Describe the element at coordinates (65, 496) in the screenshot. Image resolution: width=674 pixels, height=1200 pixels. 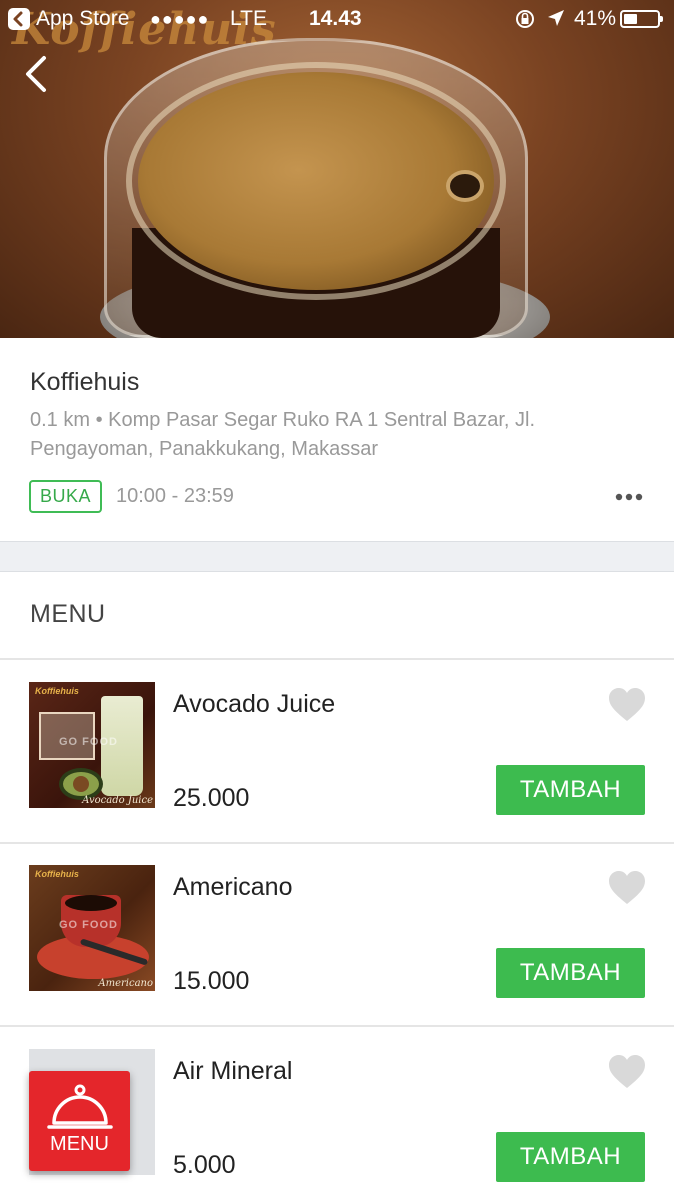
I see `open-status-badge: BUKA` at that location.